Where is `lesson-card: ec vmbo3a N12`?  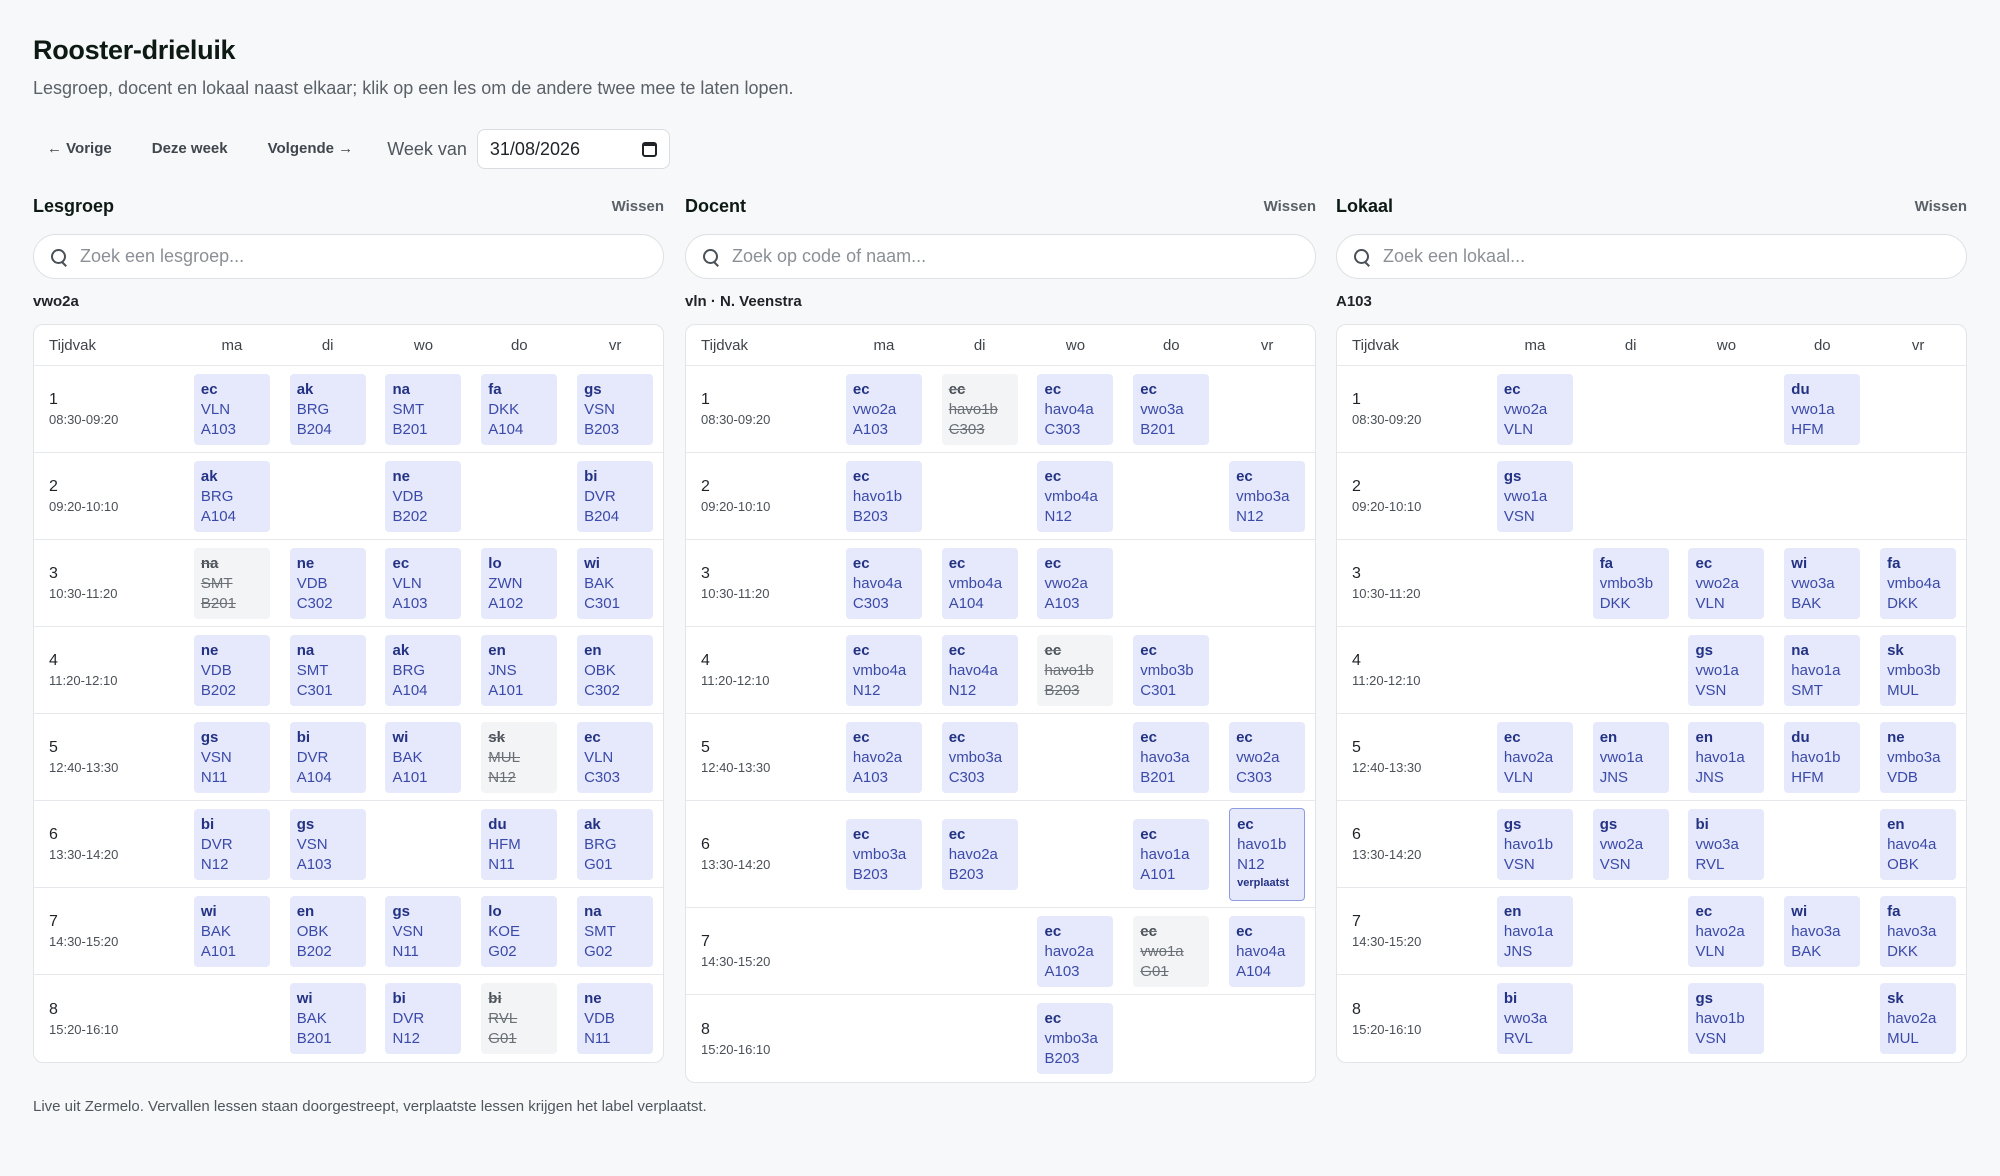 lesson-card: ec vmbo3a N12 is located at coordinates (1267, 496).